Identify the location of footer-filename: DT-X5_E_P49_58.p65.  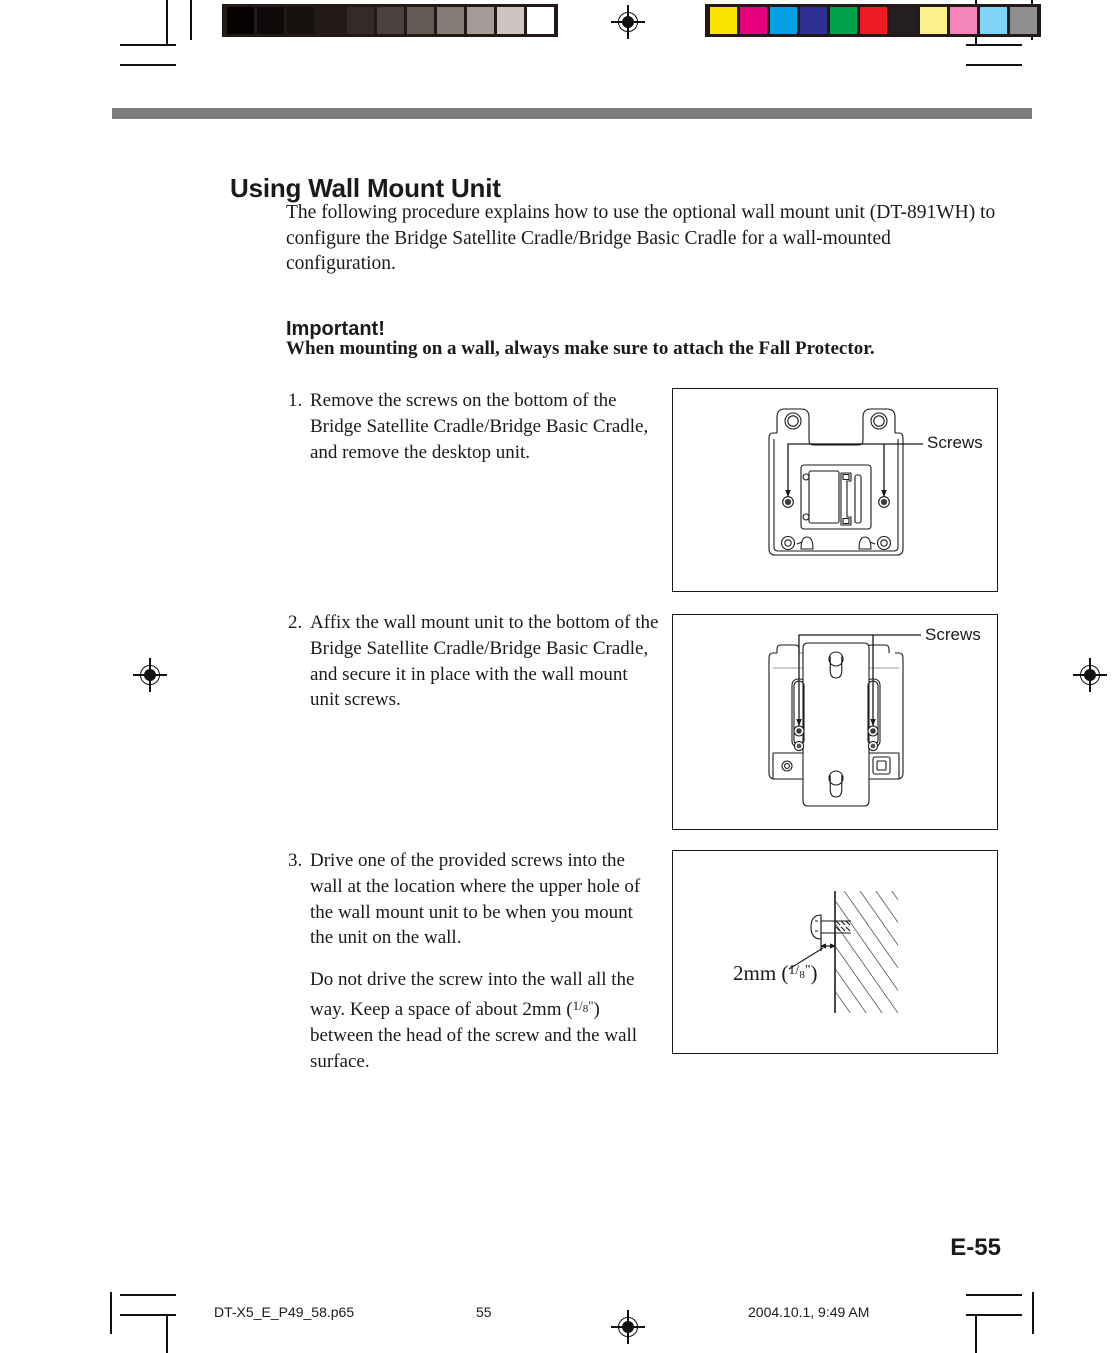
(284, 1312).